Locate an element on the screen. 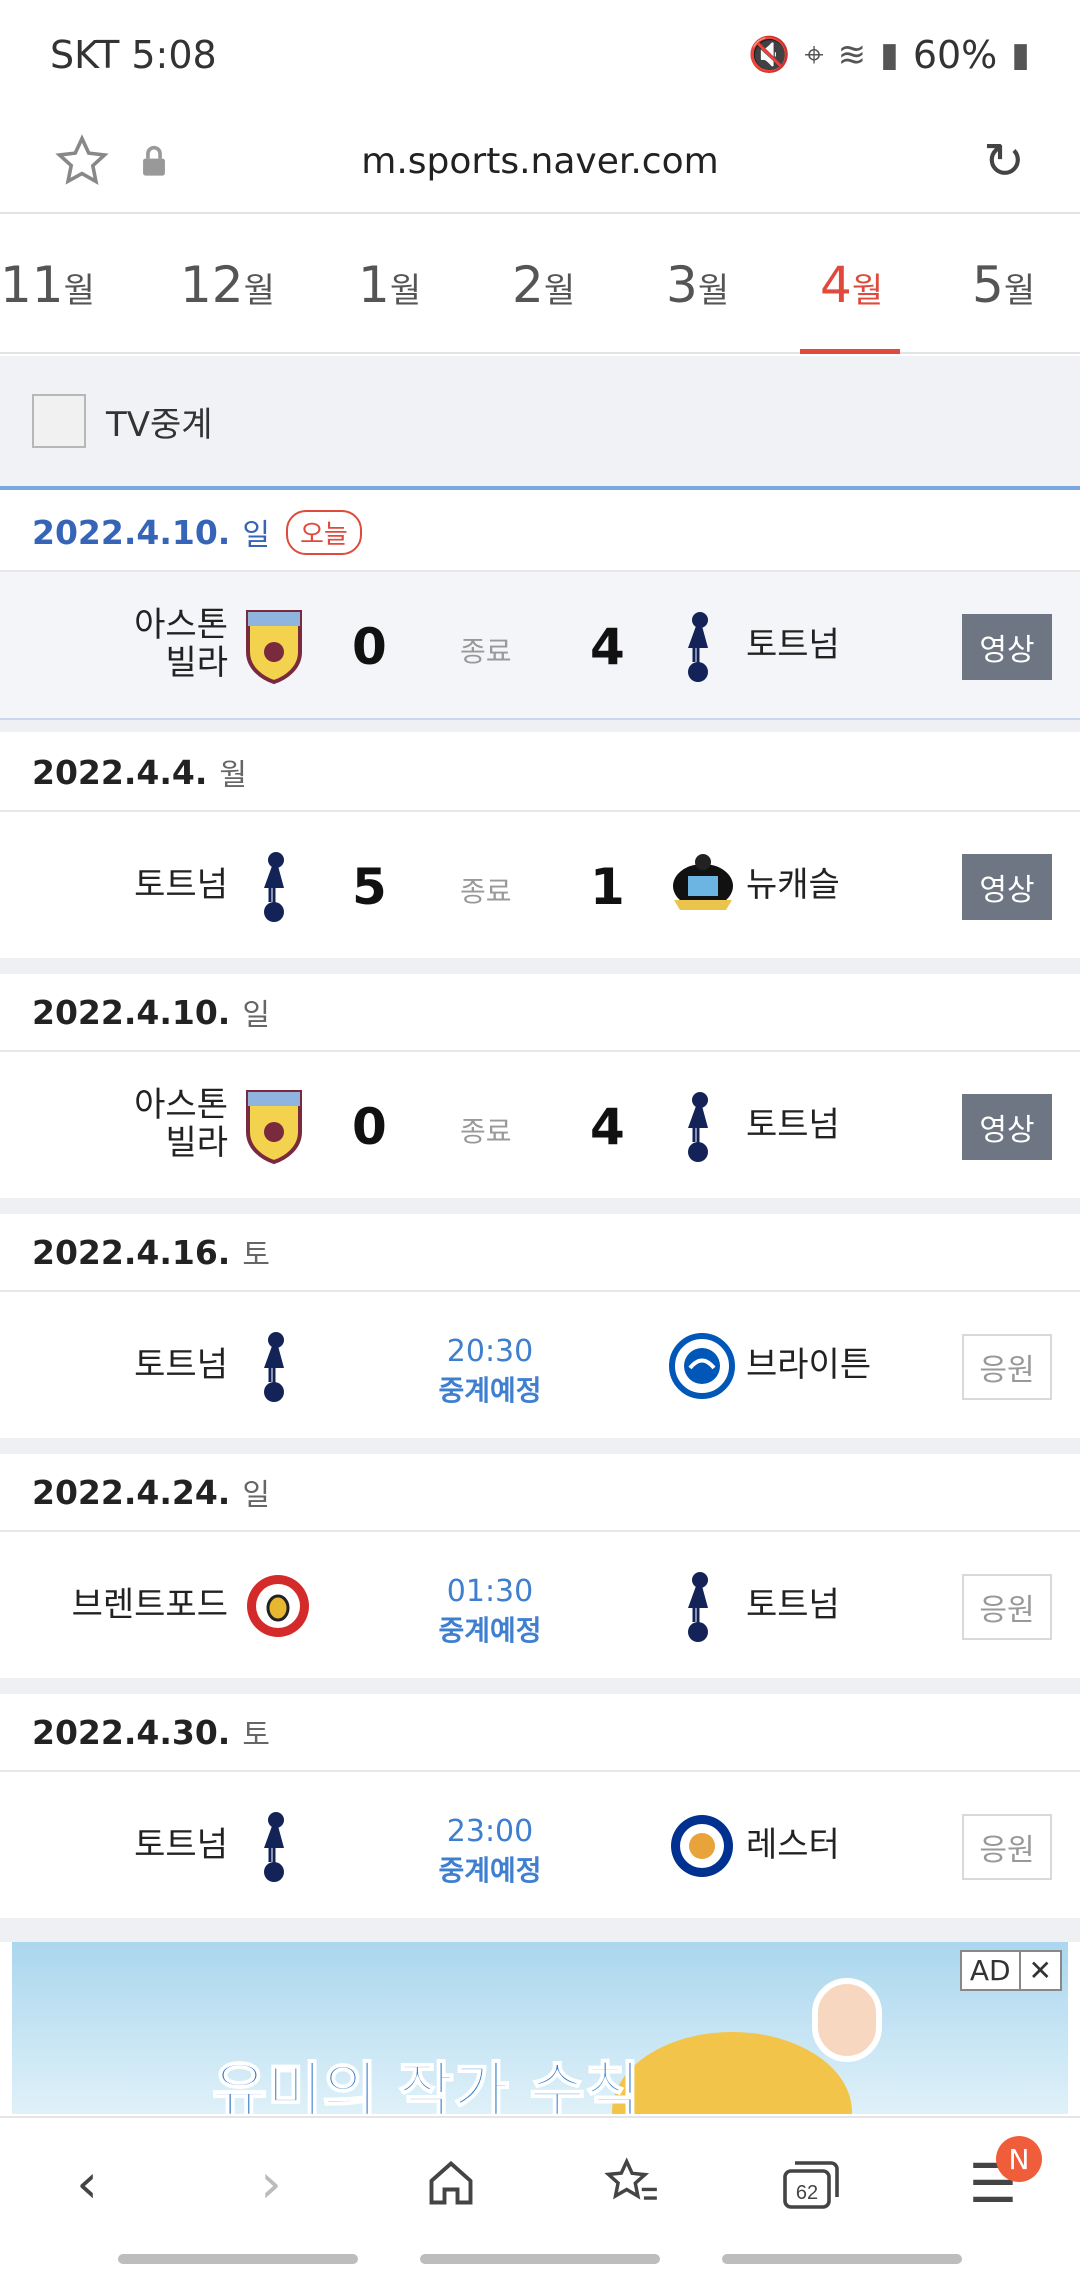 Image resolution: width=1080 pixels, height=2280 pixels. date-row: 2022.4.16. 토 is located at coordinates (540, 1253).